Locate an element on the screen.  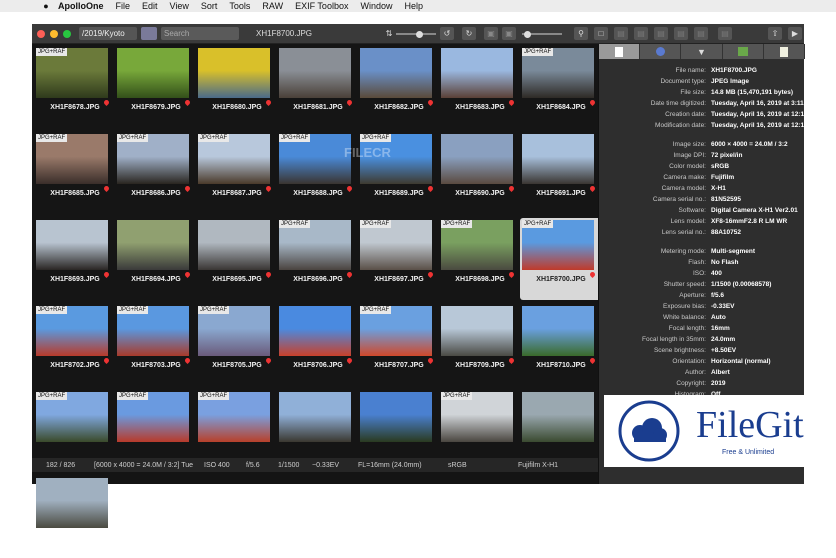
thumb-size-slider is located at coordinates (416, 34).